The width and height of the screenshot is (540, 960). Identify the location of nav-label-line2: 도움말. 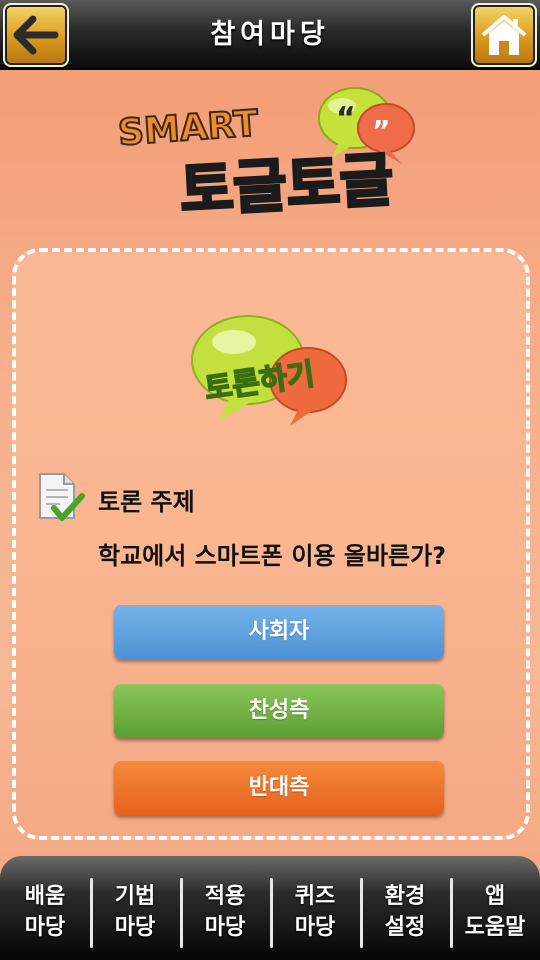
(495, 927).